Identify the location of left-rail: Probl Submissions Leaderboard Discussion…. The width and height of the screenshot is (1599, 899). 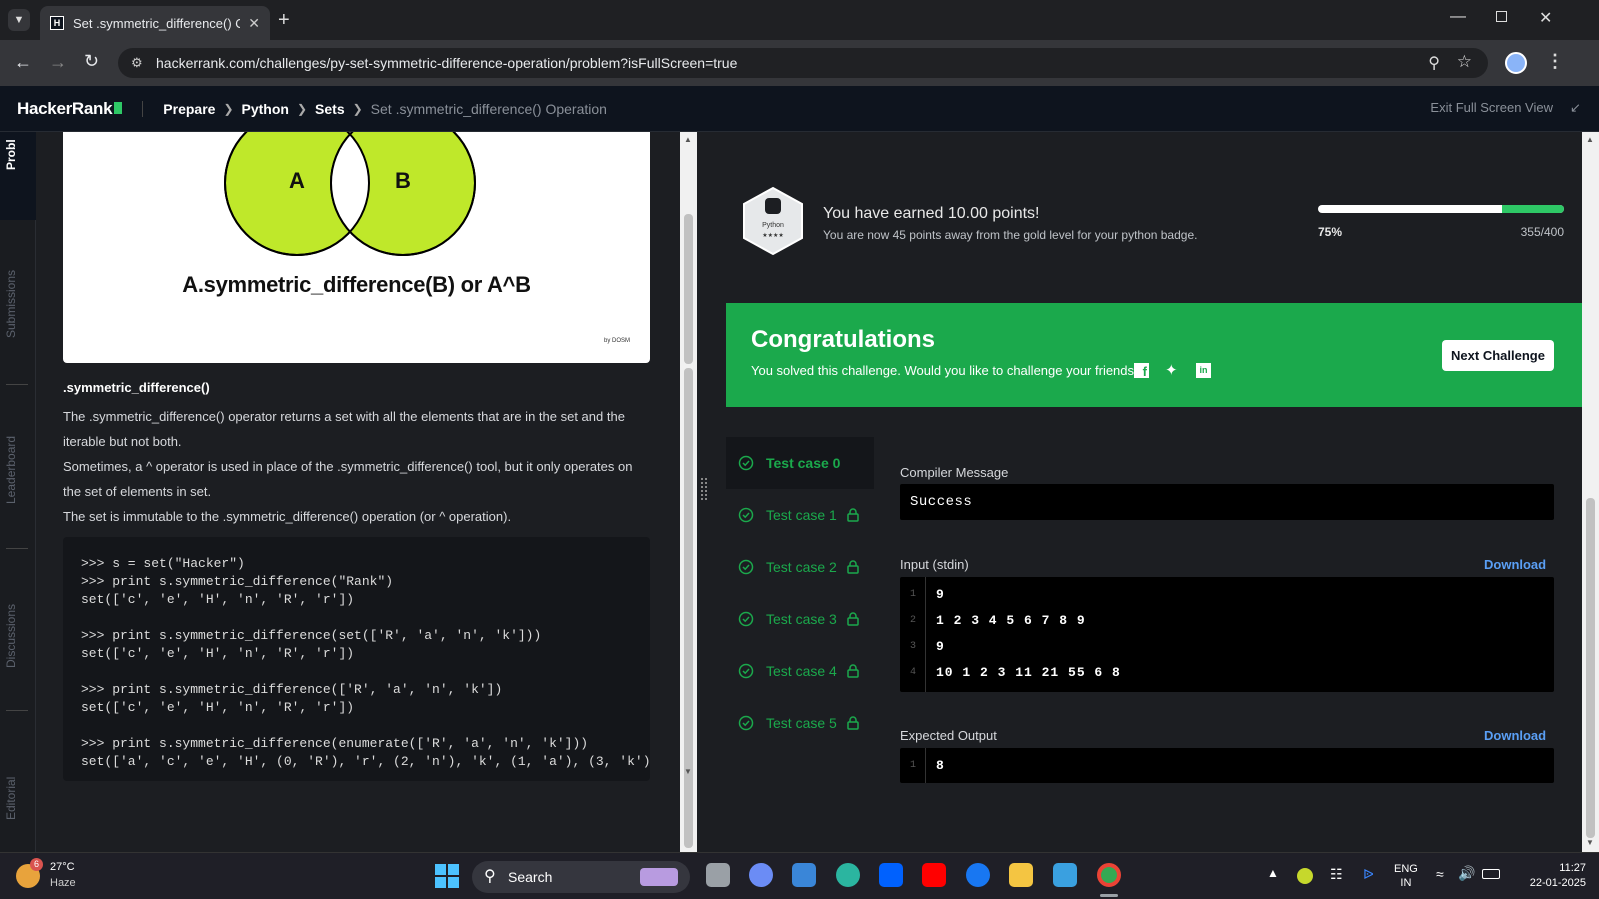
(18, 492).